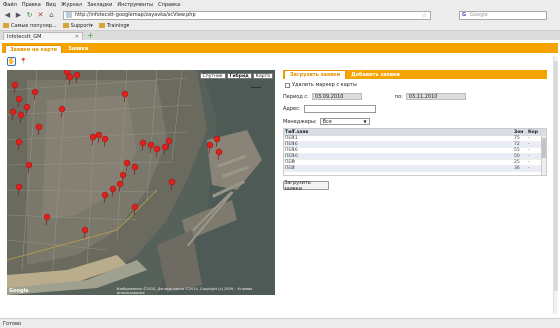 This screenshot has width=560, height=328. I want to click on hand-tool-icon: ✋, so click(11, 61).